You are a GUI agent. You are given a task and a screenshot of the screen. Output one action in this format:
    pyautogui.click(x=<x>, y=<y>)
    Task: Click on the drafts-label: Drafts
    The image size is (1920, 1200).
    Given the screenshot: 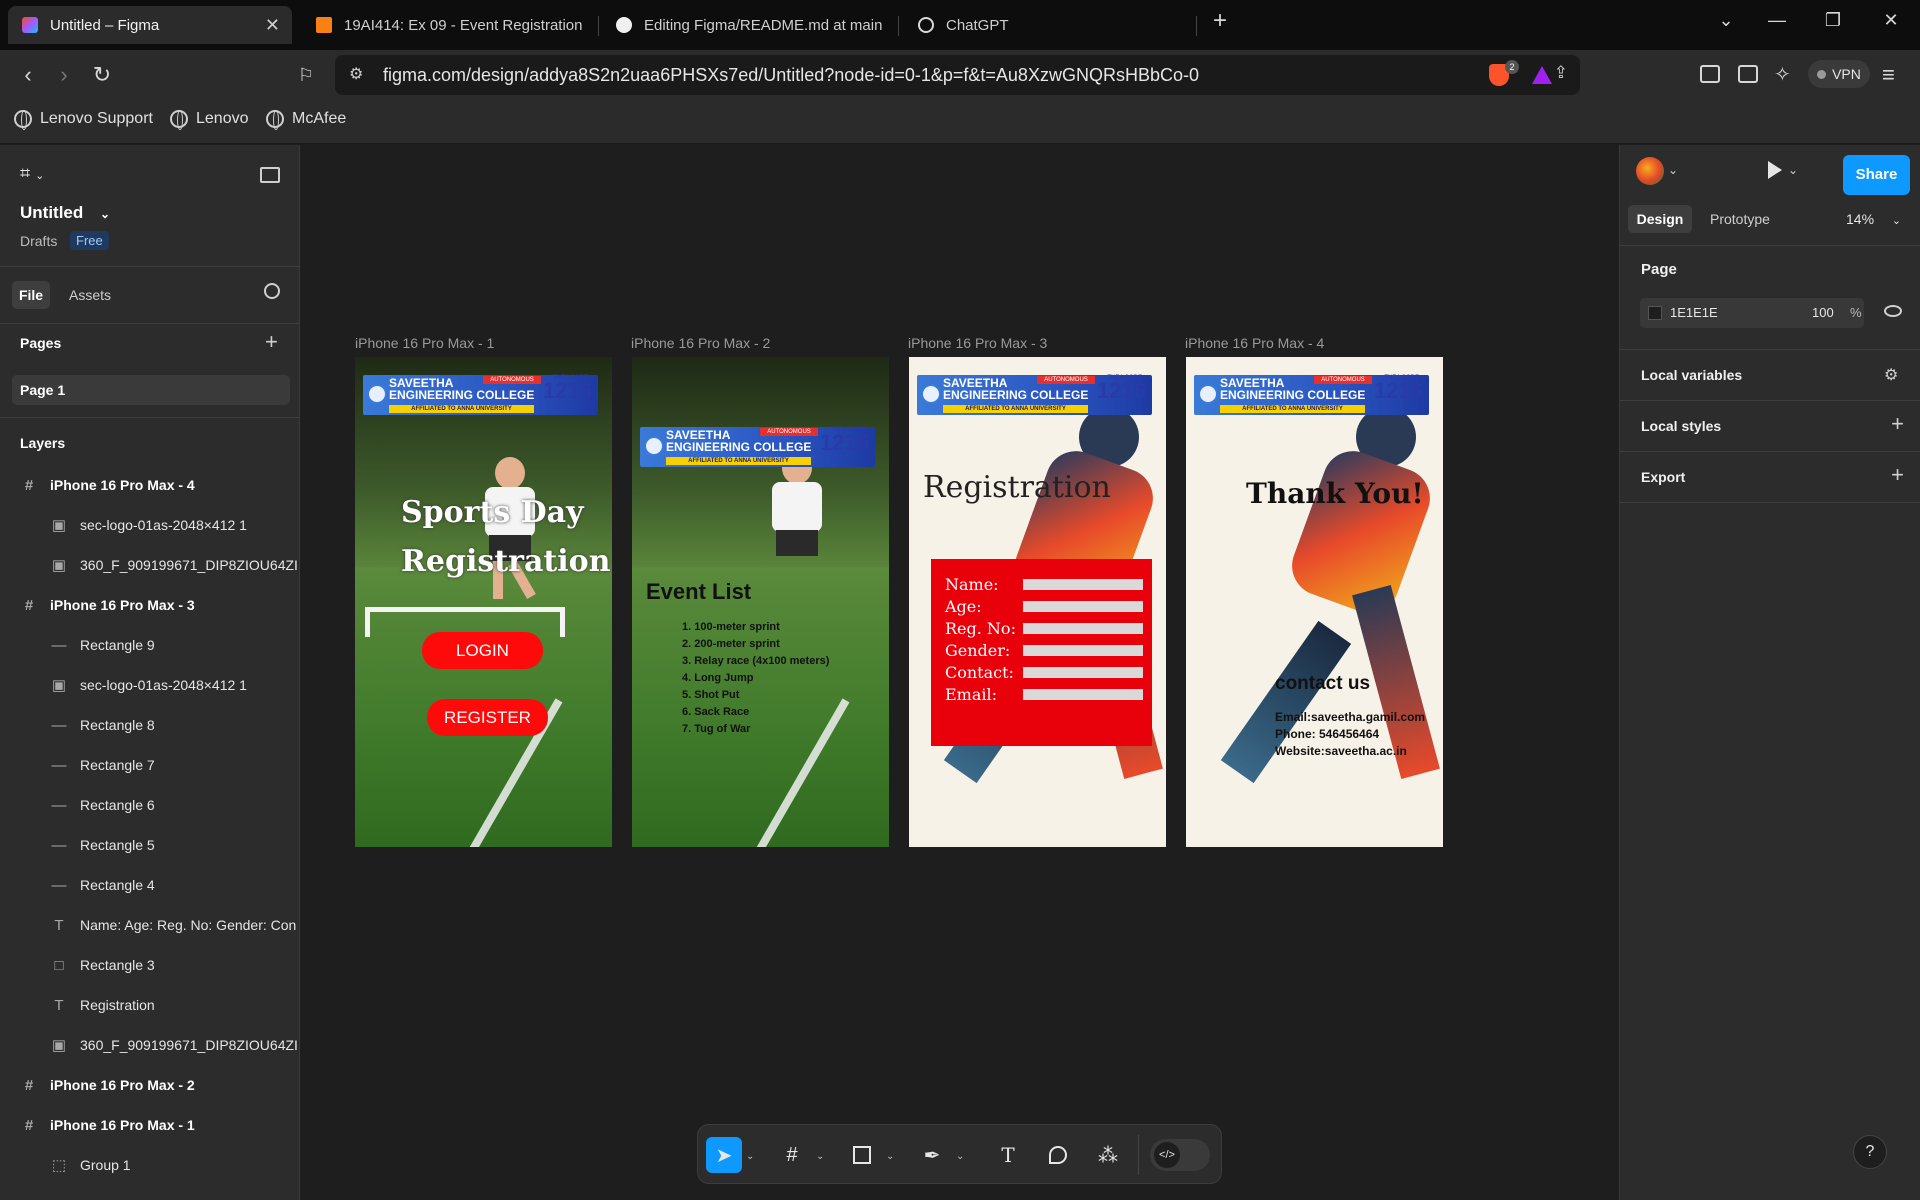 What is the action you would take?
    pyautogui.click(x=38, y=241)
    